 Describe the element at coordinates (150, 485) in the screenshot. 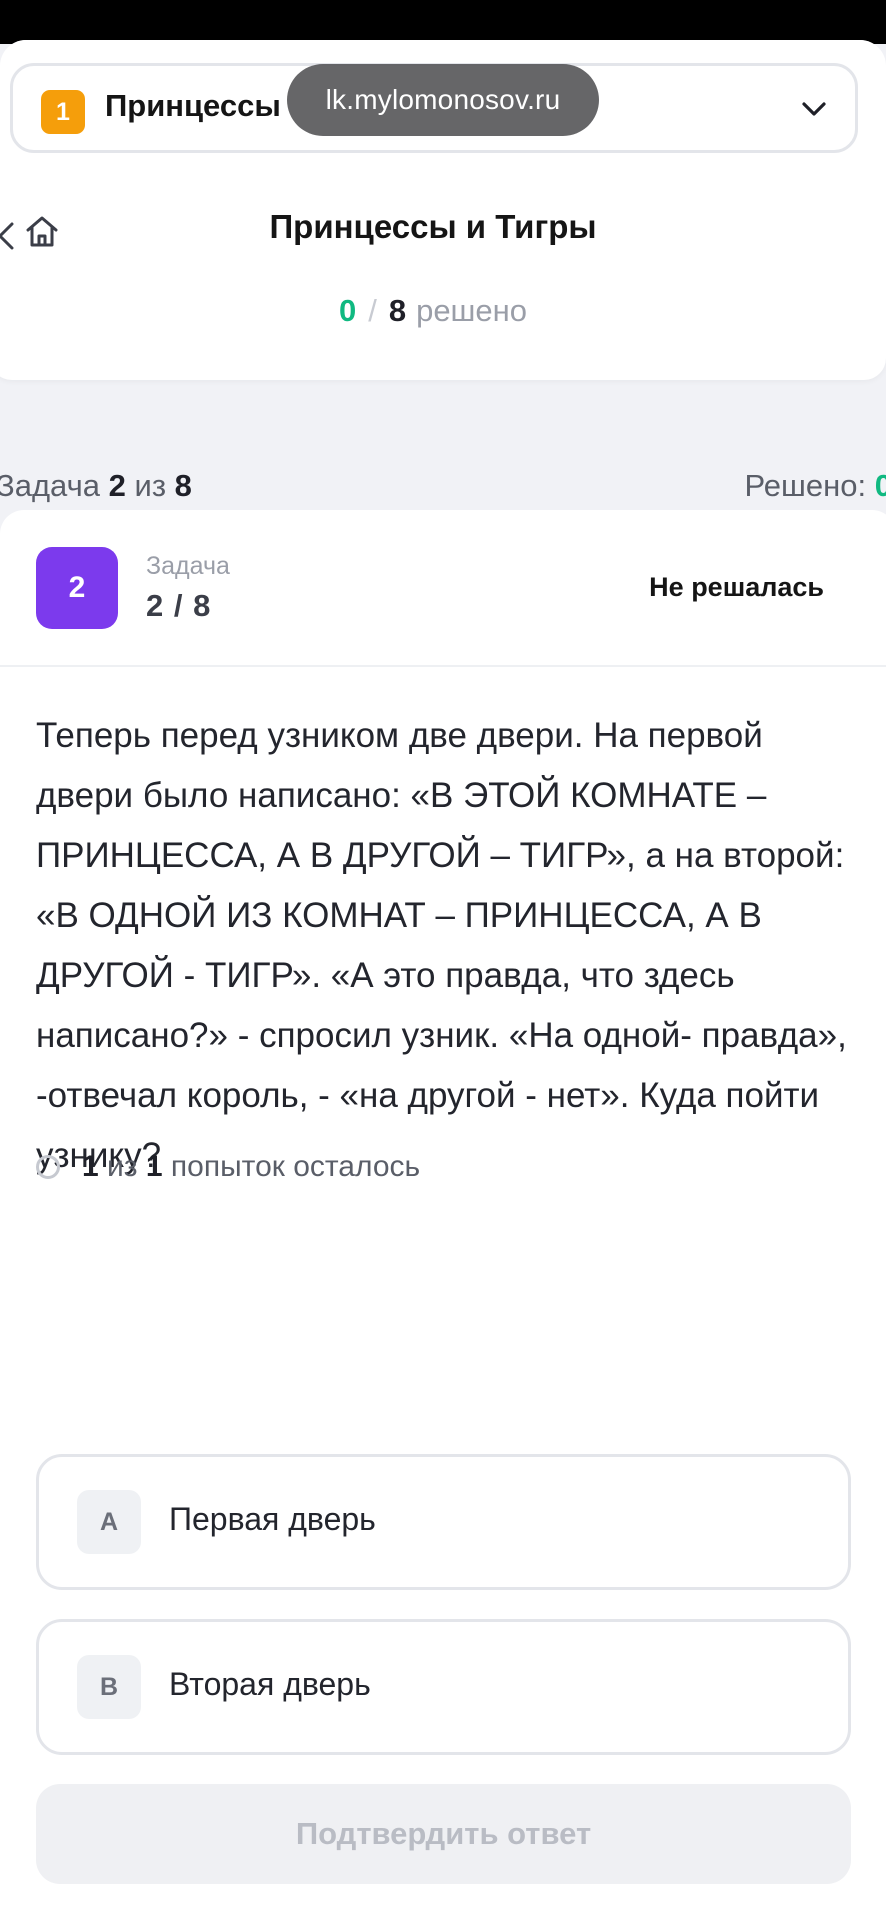

I see `task-counter-of: из` at that location.